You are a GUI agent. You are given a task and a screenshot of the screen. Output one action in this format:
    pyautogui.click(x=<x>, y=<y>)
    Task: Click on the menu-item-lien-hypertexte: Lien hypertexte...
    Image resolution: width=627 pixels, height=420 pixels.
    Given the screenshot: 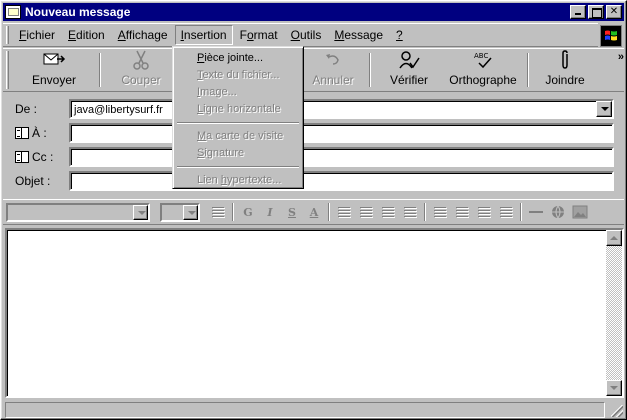 What is the action you would take?
    pyautogui.click(x=238, y=180)
    